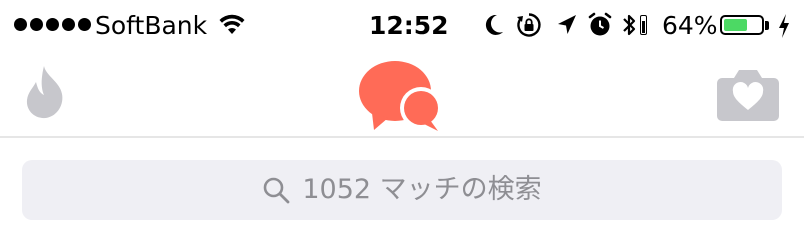  I want to click on camera-heart-icon, so click(748, 95).